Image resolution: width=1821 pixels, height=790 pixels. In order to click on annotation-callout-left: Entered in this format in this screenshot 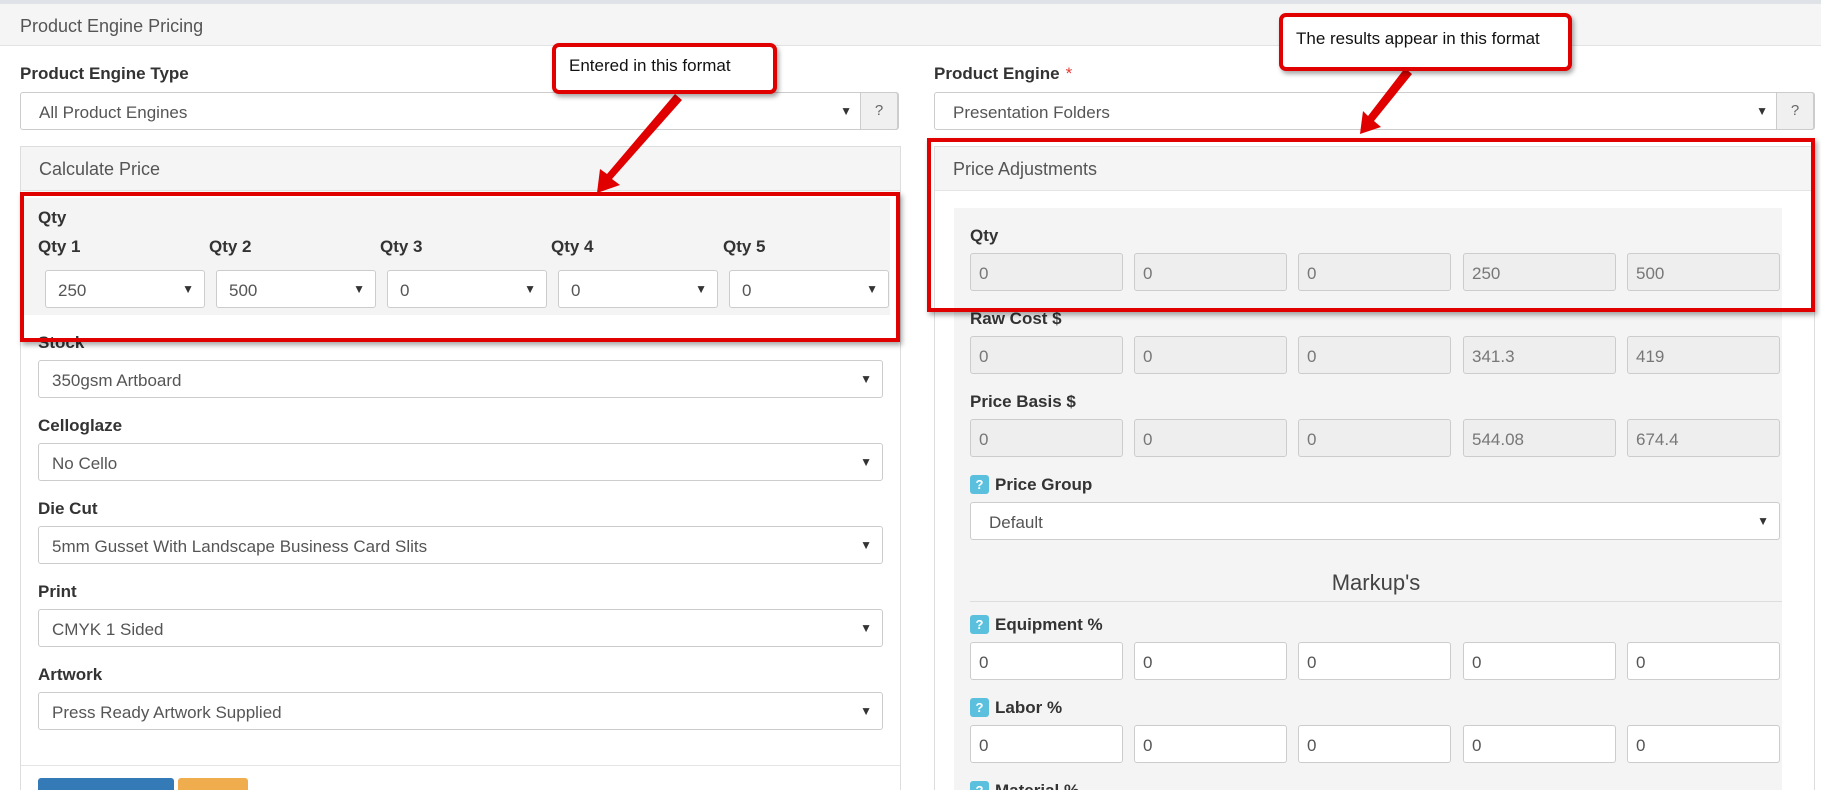, I will do `click(664, 68)`.